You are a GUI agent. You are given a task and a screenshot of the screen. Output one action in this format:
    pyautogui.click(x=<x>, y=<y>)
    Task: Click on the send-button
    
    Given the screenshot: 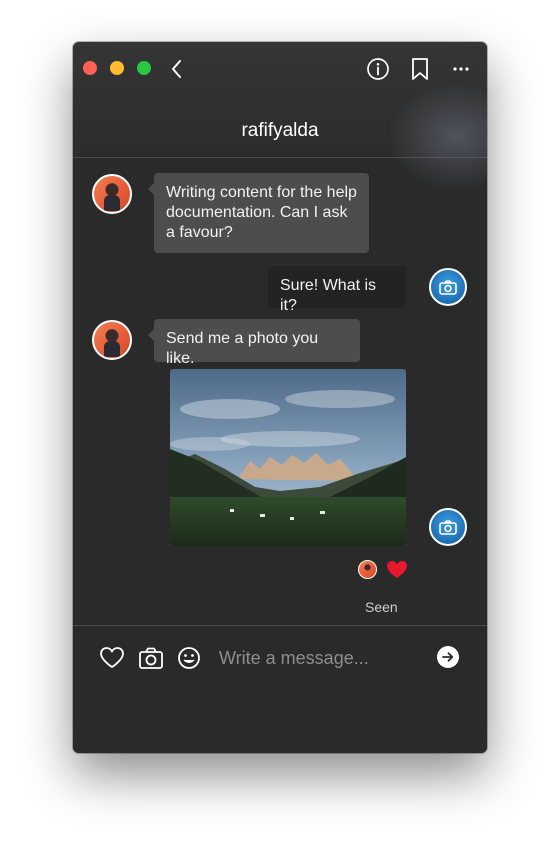 What is the action you would take?
    pyautogui.click(x=448, y=657)
    